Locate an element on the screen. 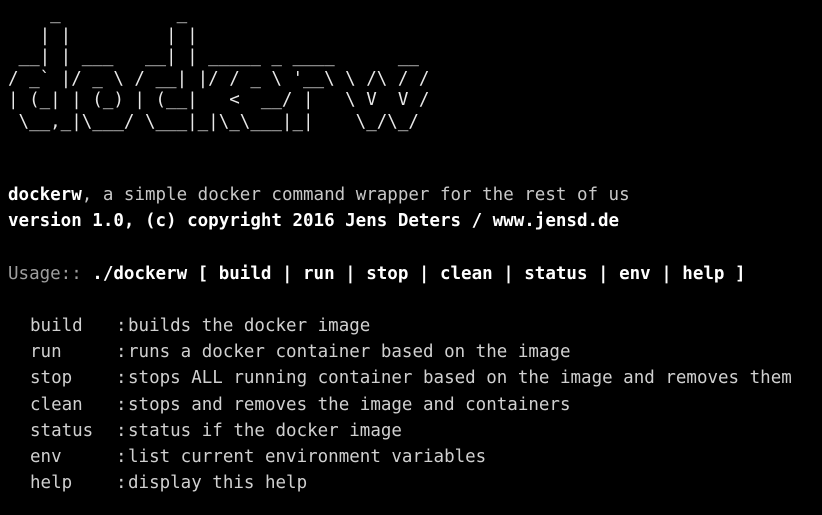 Image resolution: width=822 pixels, height=515 pixels. help-command: stop is located at coordinates (51, 378).